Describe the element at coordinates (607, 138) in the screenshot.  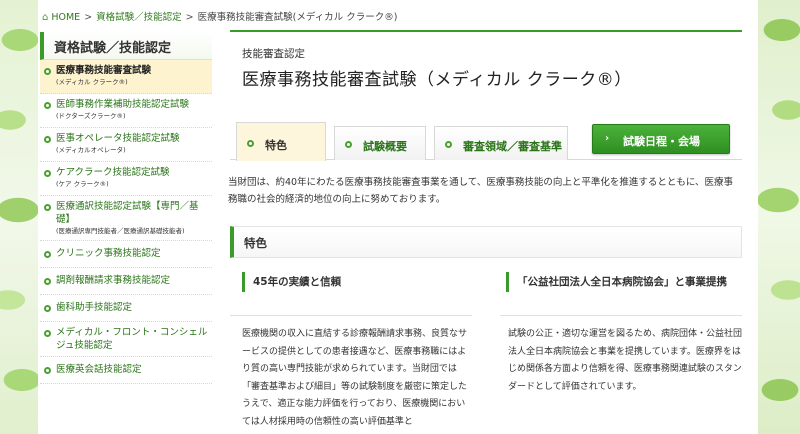
I see `arrow-right-icon: ›` at that location.